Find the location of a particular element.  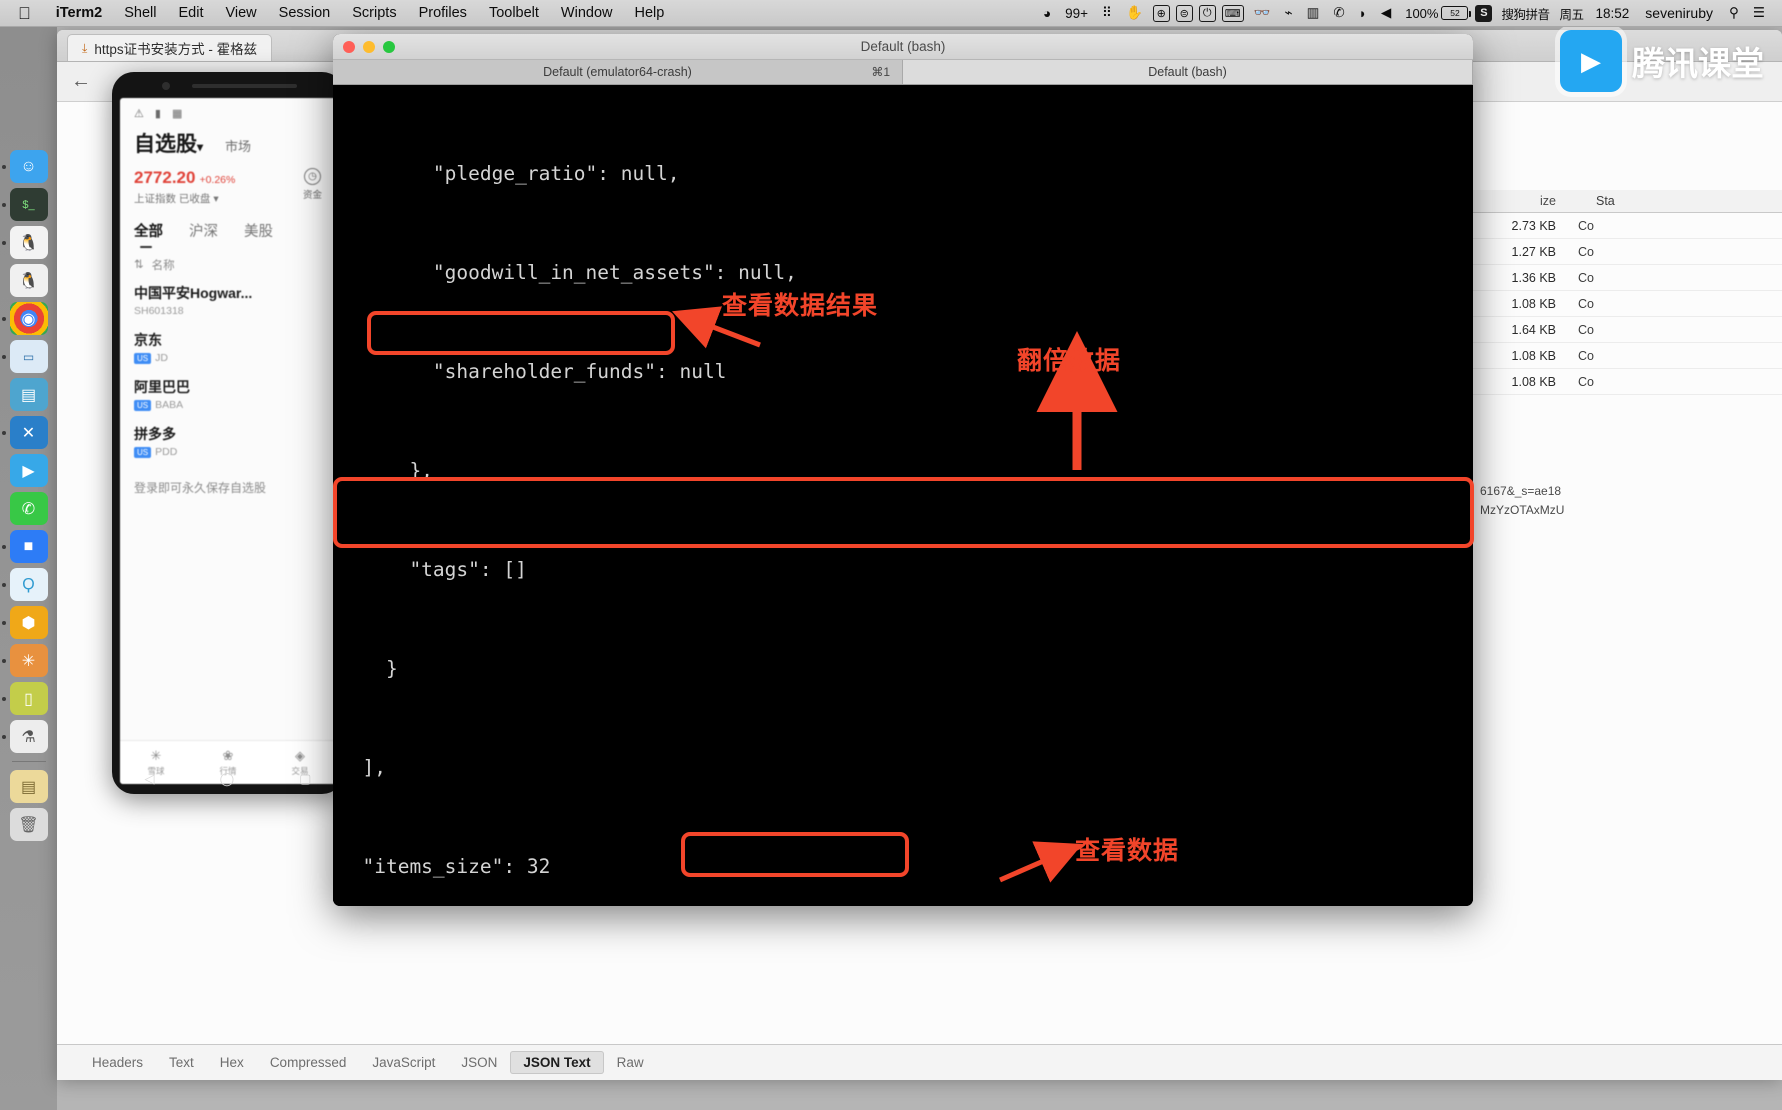

cell-size: 1.64 KB is located at coordinates (1533, 329).